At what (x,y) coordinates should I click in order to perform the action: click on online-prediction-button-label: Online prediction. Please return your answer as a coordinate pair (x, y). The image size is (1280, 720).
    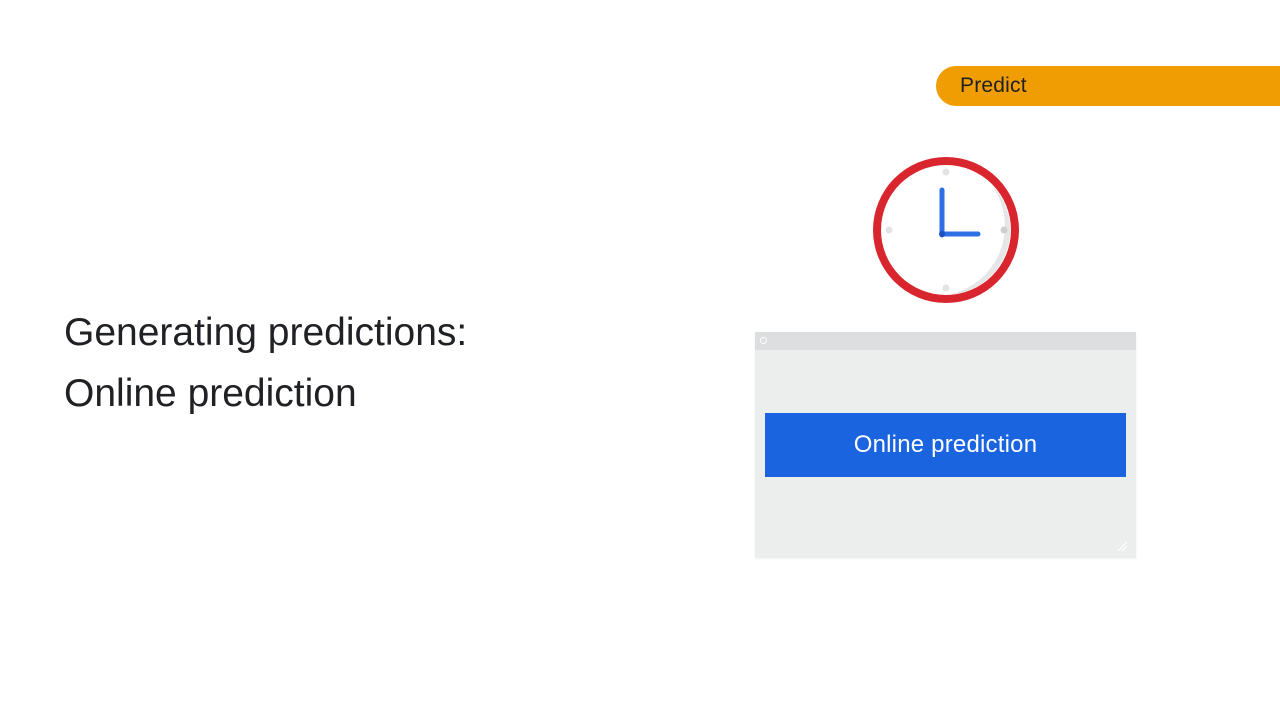
    Looking at the image, I should click on (945, 444).